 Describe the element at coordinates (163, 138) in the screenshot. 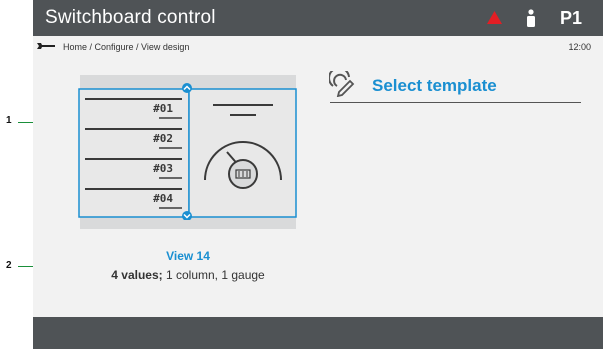

I see `row-label: #02` at that location.